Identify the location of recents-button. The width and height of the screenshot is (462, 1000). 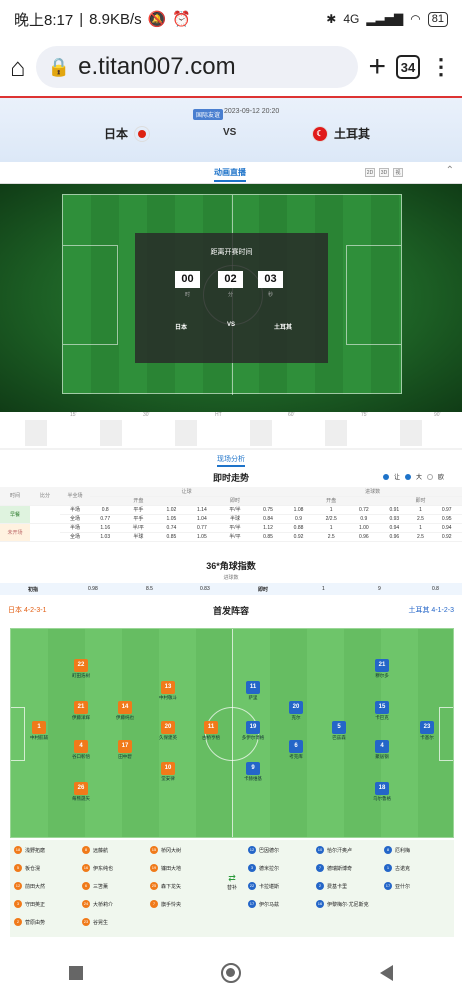
(76, 972).